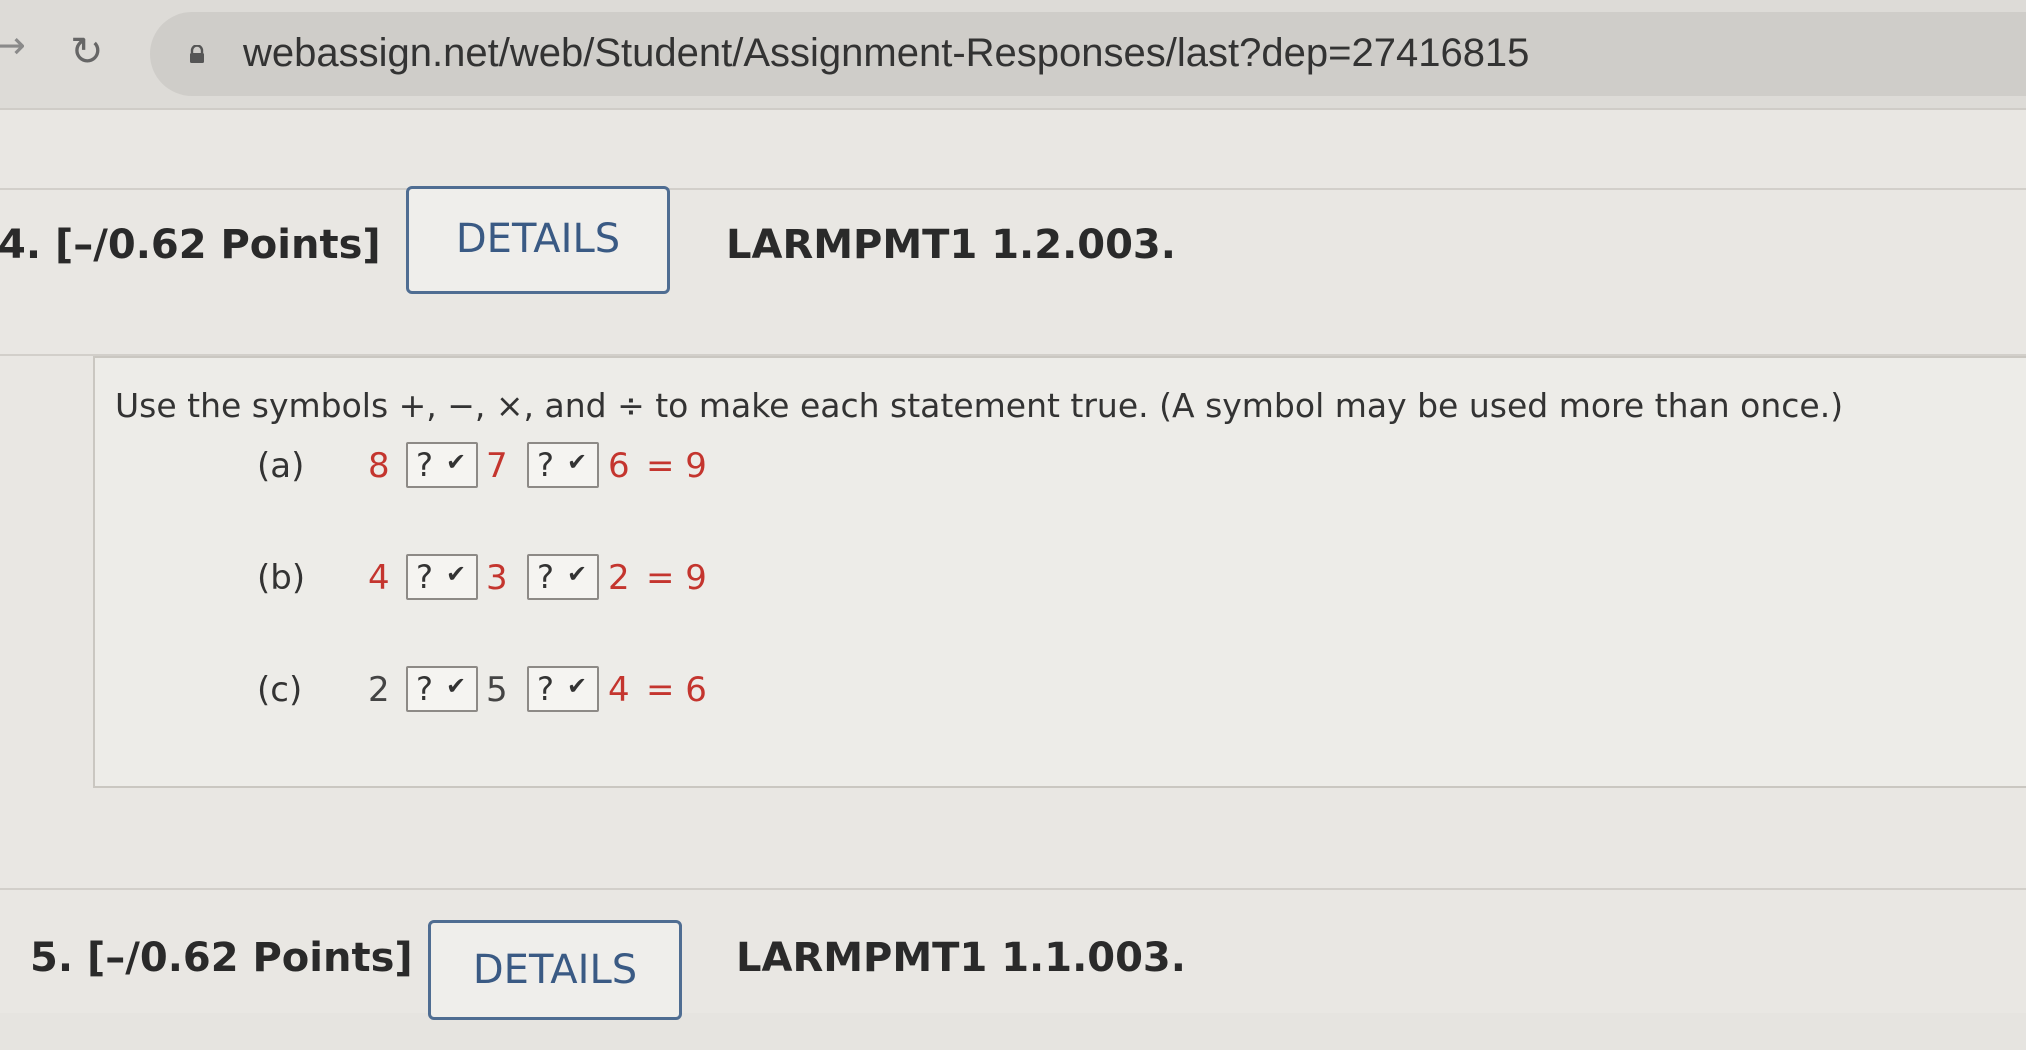 This screenshot has width=2026, height=1050. I want to click on operand: 8, so click(379, 466).